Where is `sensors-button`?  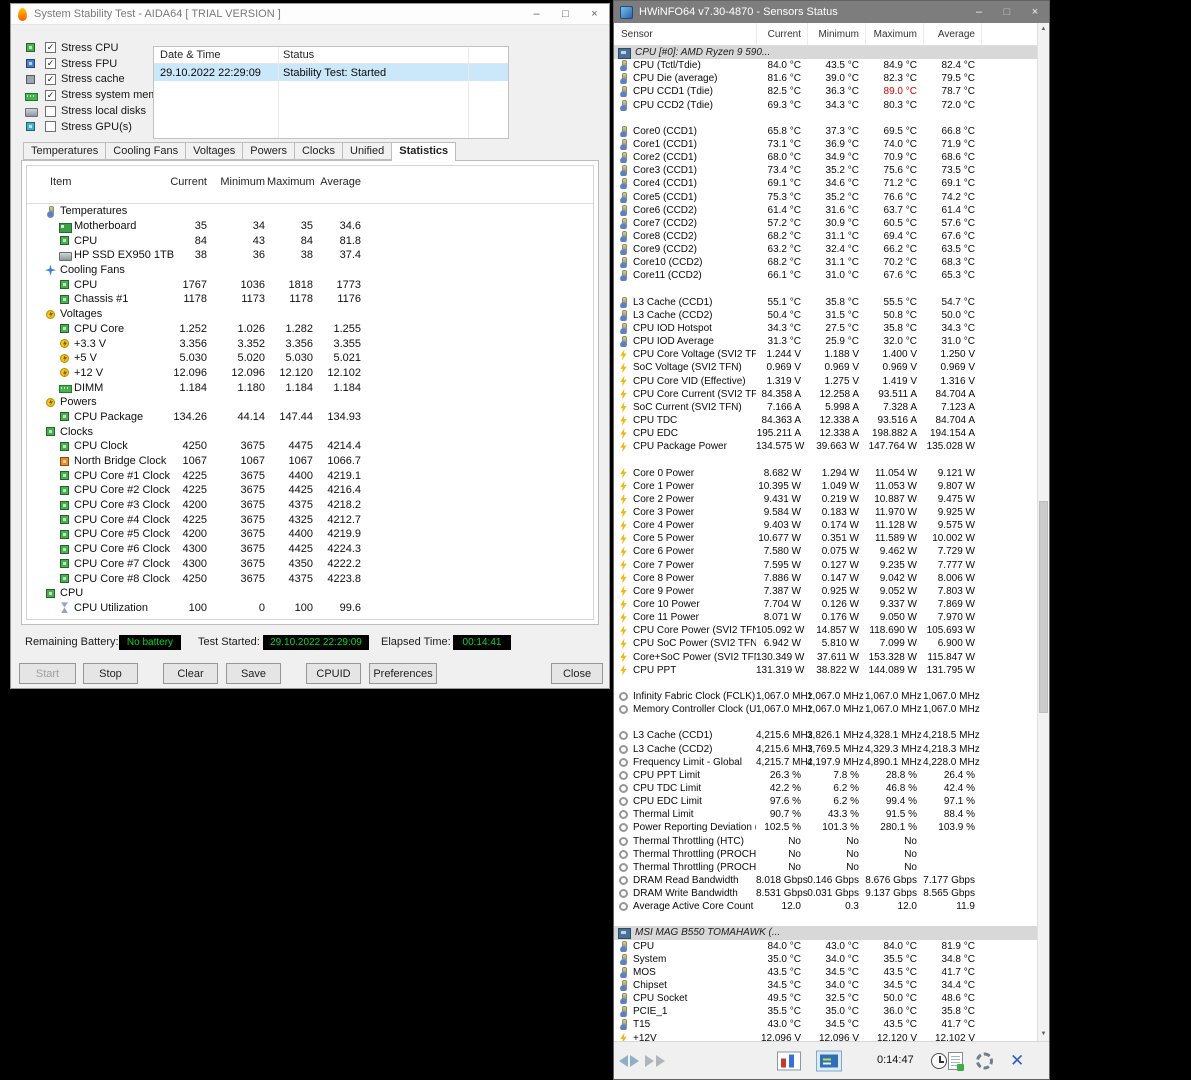
sensors-button is located at coordinates (829, 1060).